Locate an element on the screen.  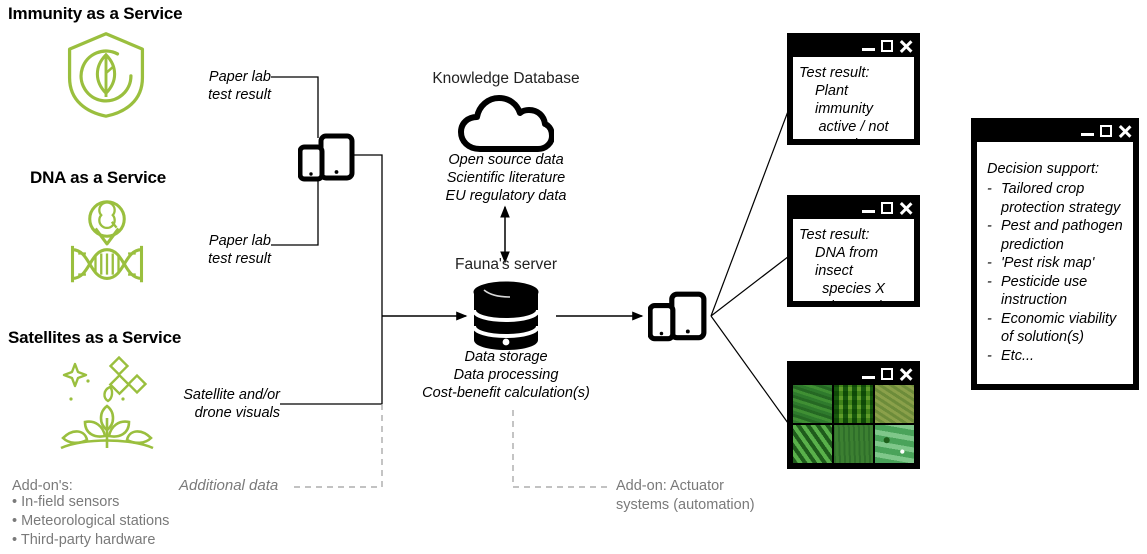
service-title-satellites: Satellites as a Service is located at coordinates (95, 337).